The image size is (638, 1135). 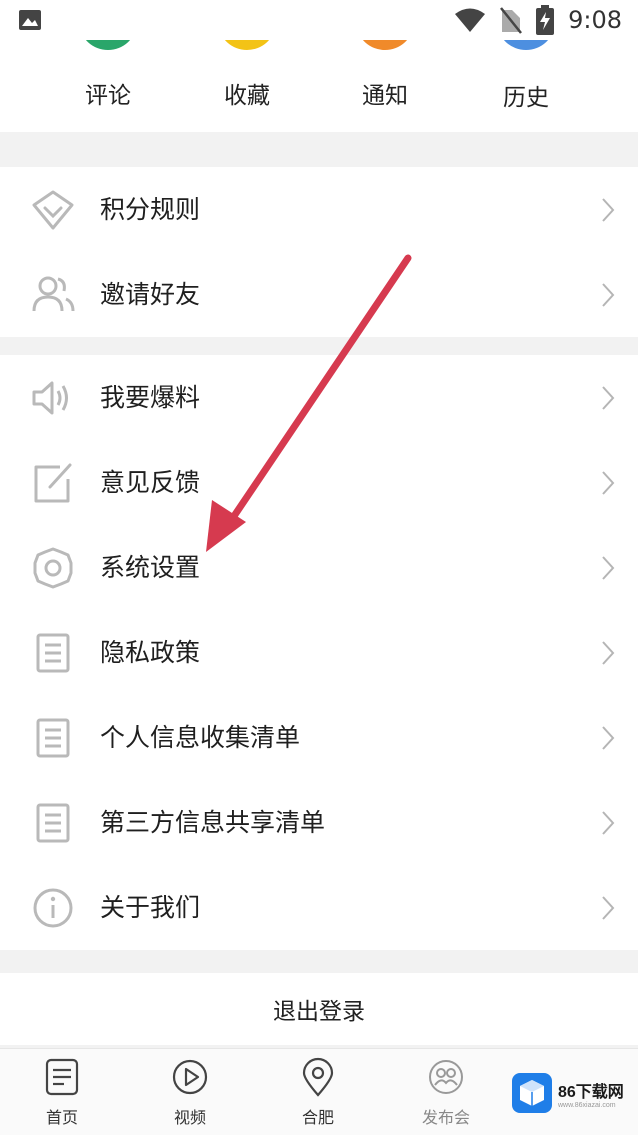 I want to click on status-time: 9:08, so click(x=595, y=20).